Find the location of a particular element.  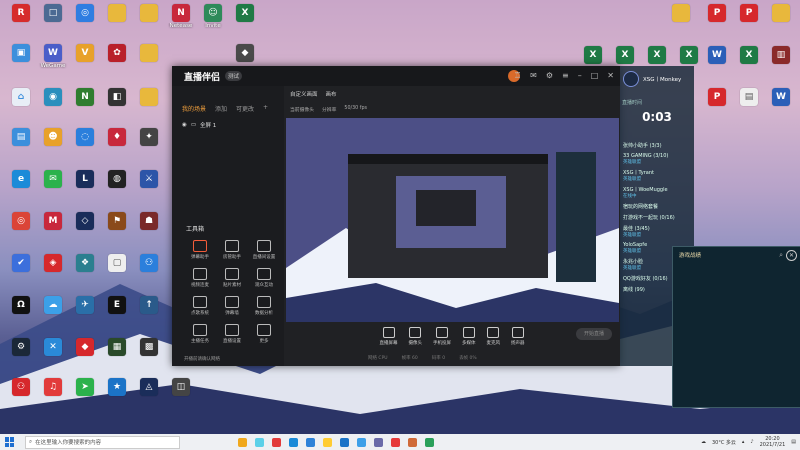

add-icon: + is located at coordinates (265, 108).